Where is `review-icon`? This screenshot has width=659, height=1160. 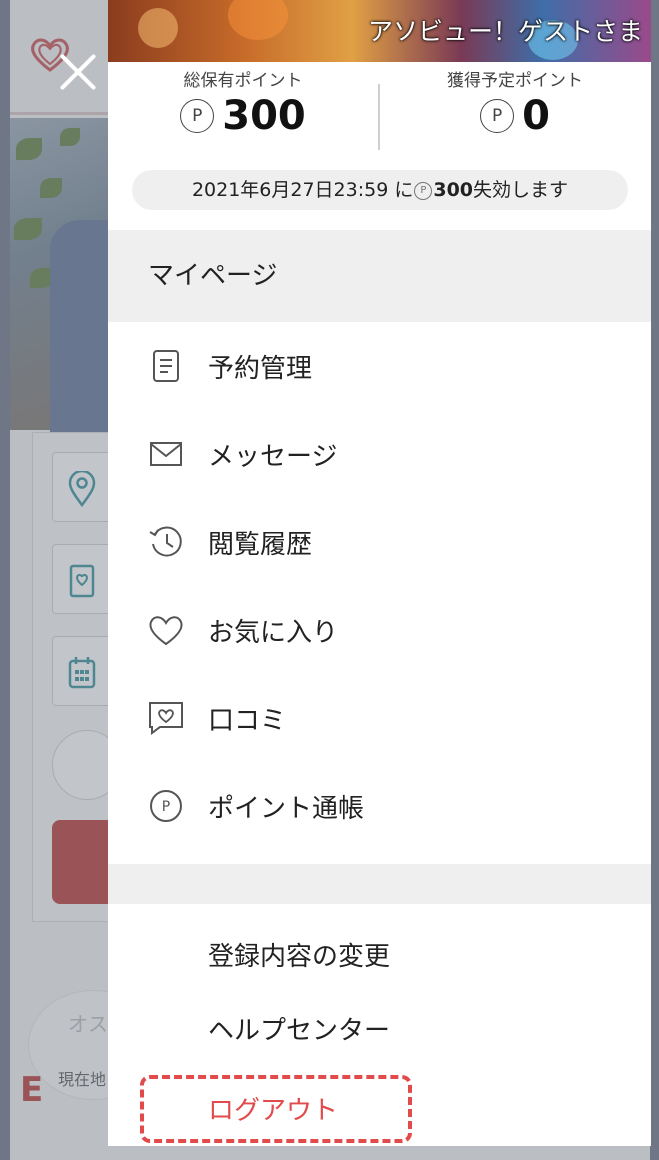
review-icon is located at coordinates (166, 718).